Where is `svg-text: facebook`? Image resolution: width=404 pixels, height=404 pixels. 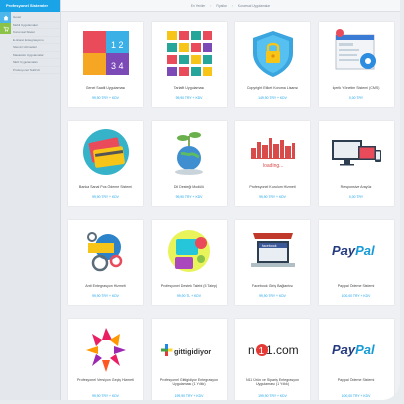 svg-text: facebook is located at coordinates (269, 246).